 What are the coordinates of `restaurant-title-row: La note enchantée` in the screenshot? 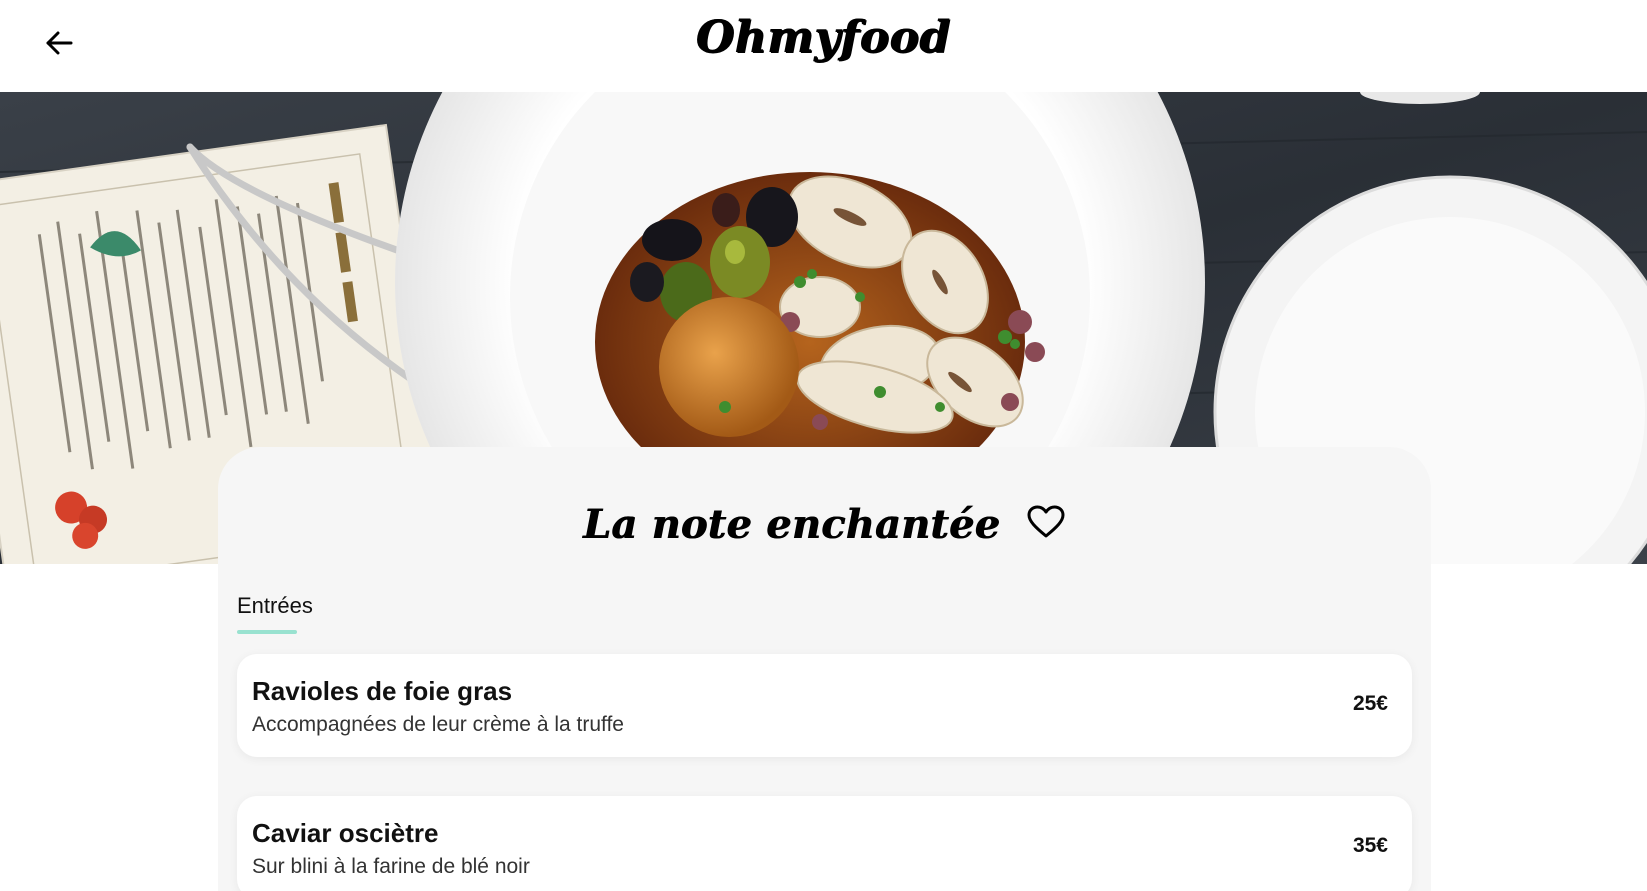 It's located at (824, 524).